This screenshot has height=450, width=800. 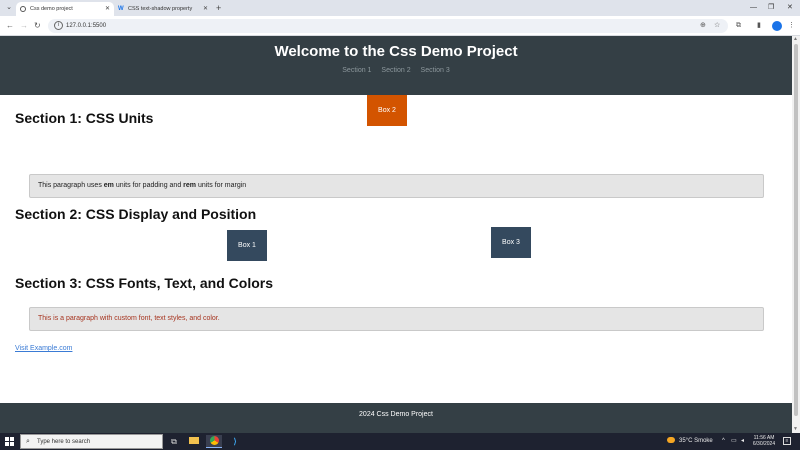 What do you see at coordinates (435, 70) in the screenshot?
I see `nav-link-section-3: Section 3` at bounding box center [435, 70].